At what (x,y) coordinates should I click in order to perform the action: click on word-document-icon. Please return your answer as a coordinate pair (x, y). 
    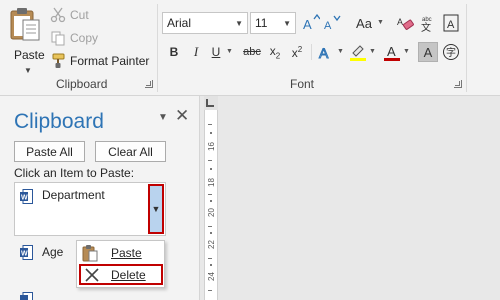
    Looking at the image, I should click on (26, 296).